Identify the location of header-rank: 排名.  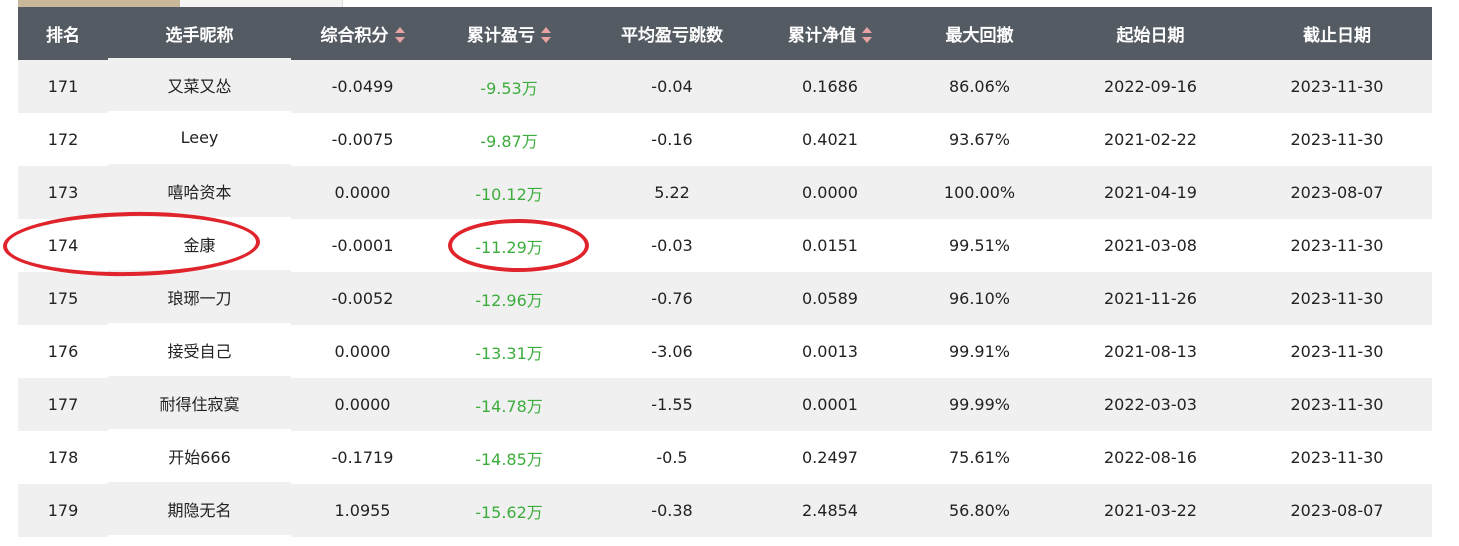
(63, 36).